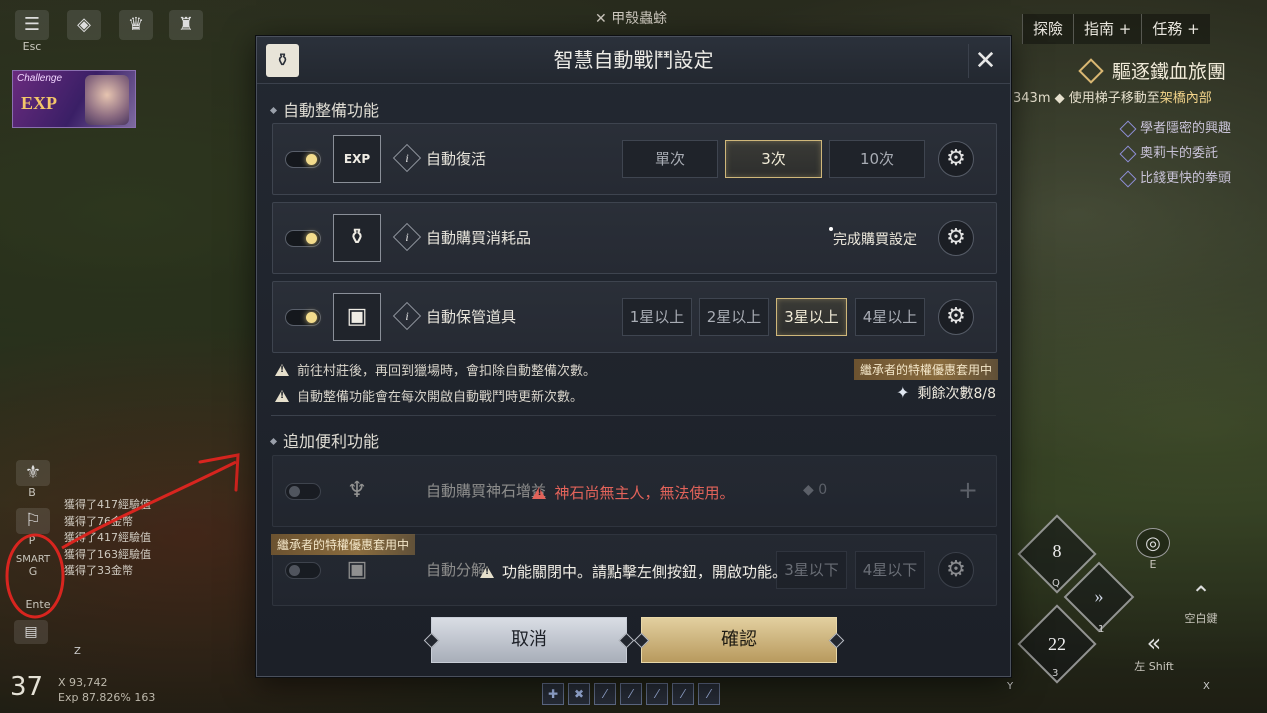  Describe the element at coordinates (734, 317) in the screenshot. I see `store-option-2star: 2星以上` at that location.